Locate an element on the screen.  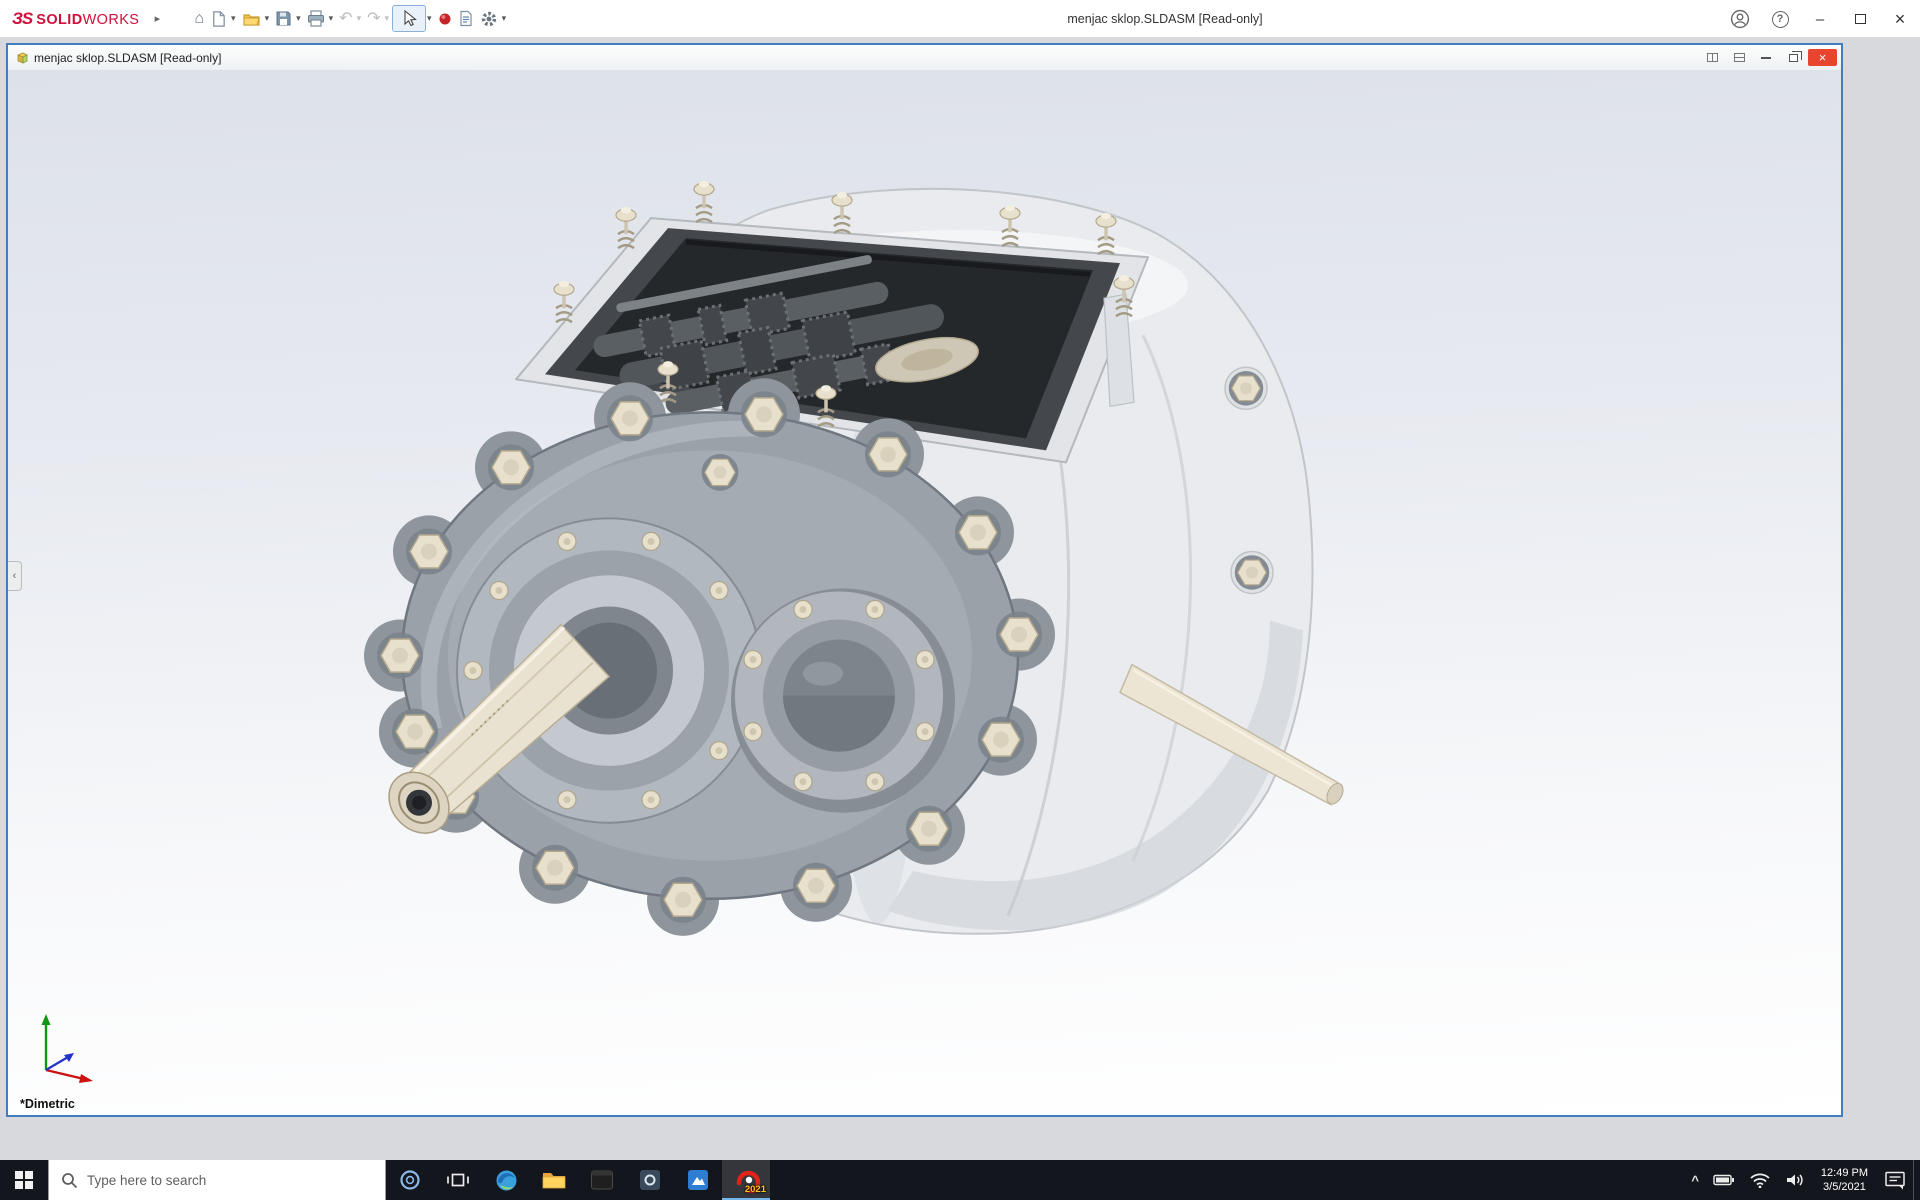
orientation-triad is located at coordinates (67, 1048).